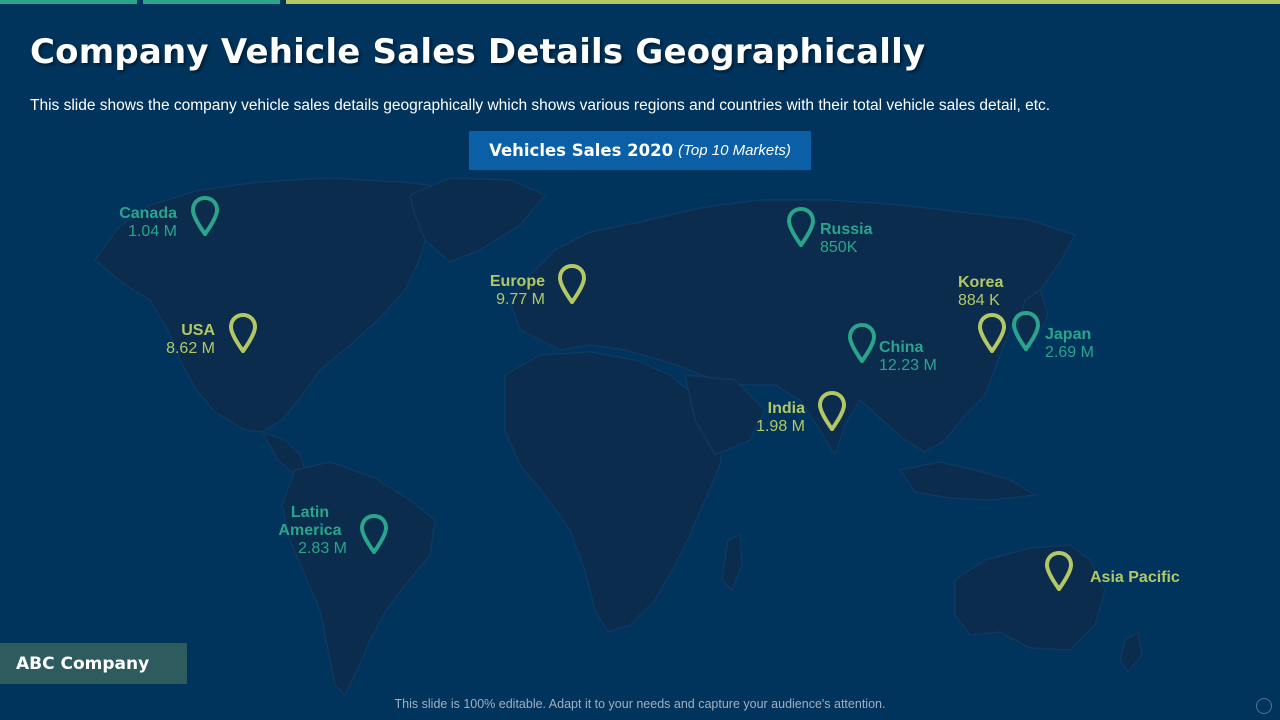 Image resolution: width=1280 pixels, height=720 pixels. Describe the element at coordinates (1264, 706) in the screenshot. I see `circle-icon` at that location.